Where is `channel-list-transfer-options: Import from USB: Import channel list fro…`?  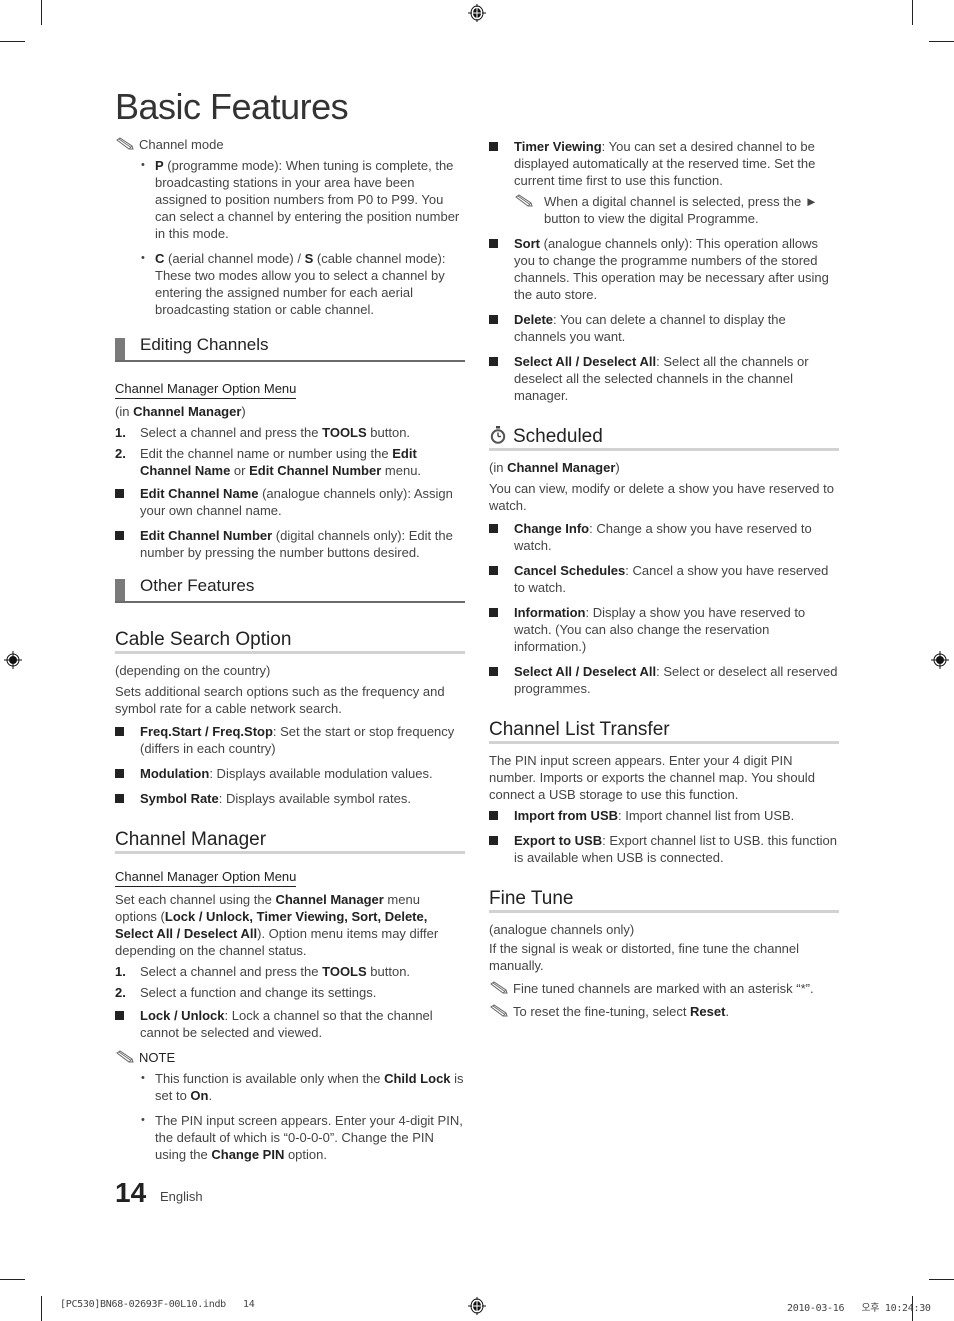 channel-list-transfer-options: Import from USB: Import channel list fro… is located at coordinates (664, 836).